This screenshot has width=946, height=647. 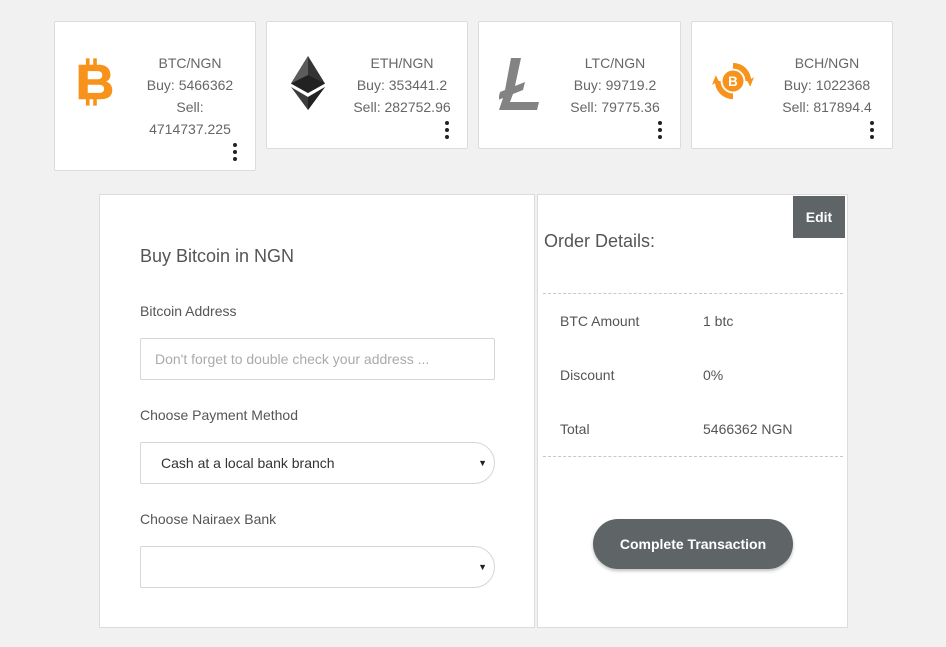 What do you see at coordinates (402, 107) in the screenshot?
I see `ticker-sell: Sell: 282752.96` at bounding box center [402, 107].